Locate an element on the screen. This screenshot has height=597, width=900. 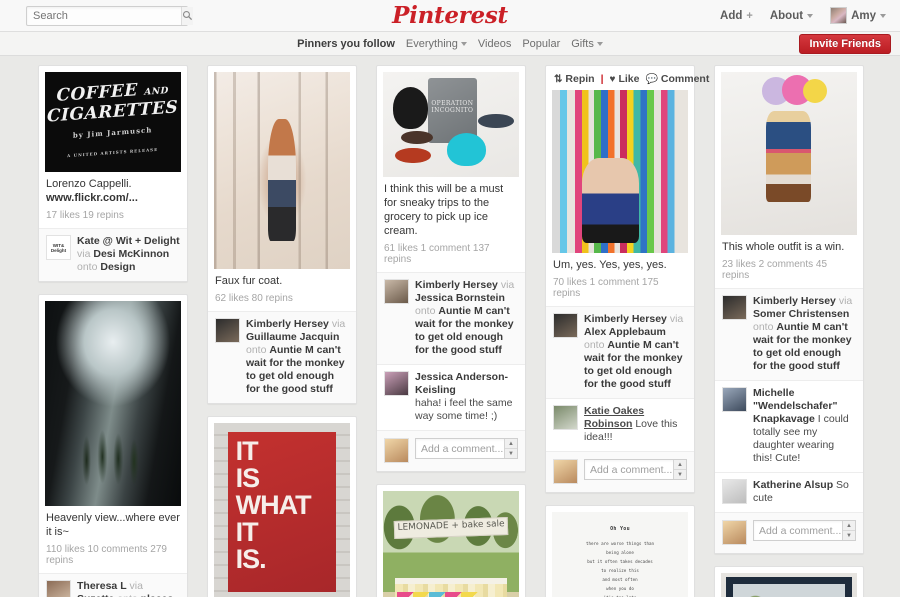
pin-lemonade-stand: LEMONADE + bake sale is located at coordinates (451, 540).